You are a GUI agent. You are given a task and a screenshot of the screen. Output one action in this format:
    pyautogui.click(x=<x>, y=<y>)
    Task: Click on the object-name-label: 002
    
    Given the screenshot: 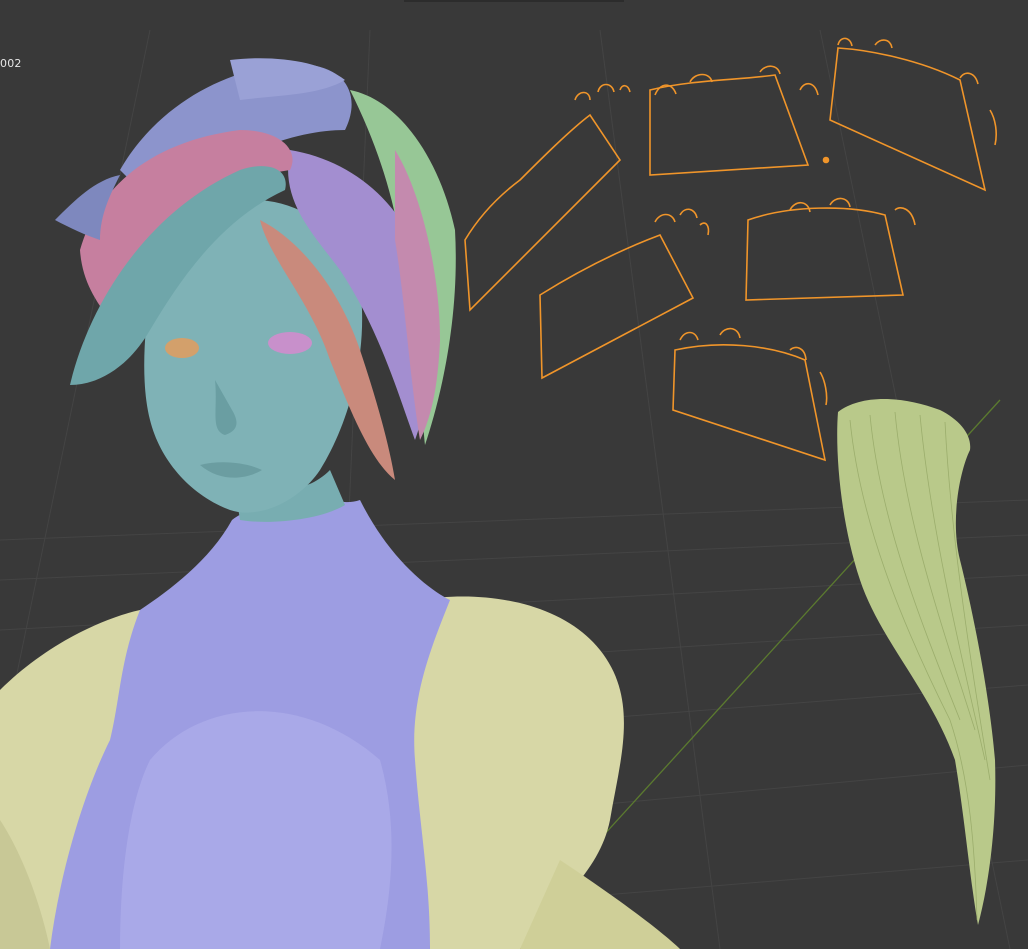 What is the action you would take?
    pyautogui.click(x=11, y=63)
    